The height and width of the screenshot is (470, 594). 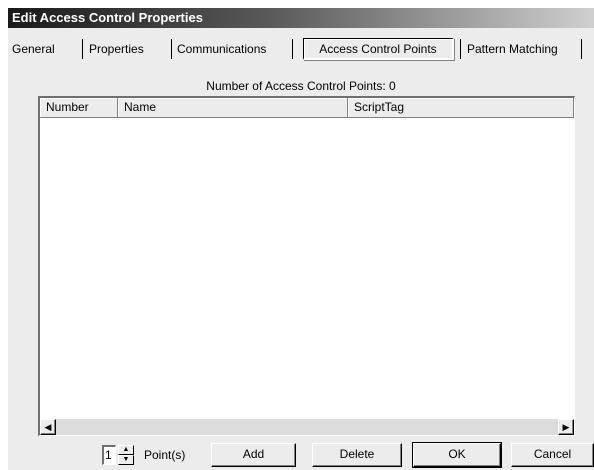 I want to click on points-quantity-input: 1, so click(x=109, y=455).